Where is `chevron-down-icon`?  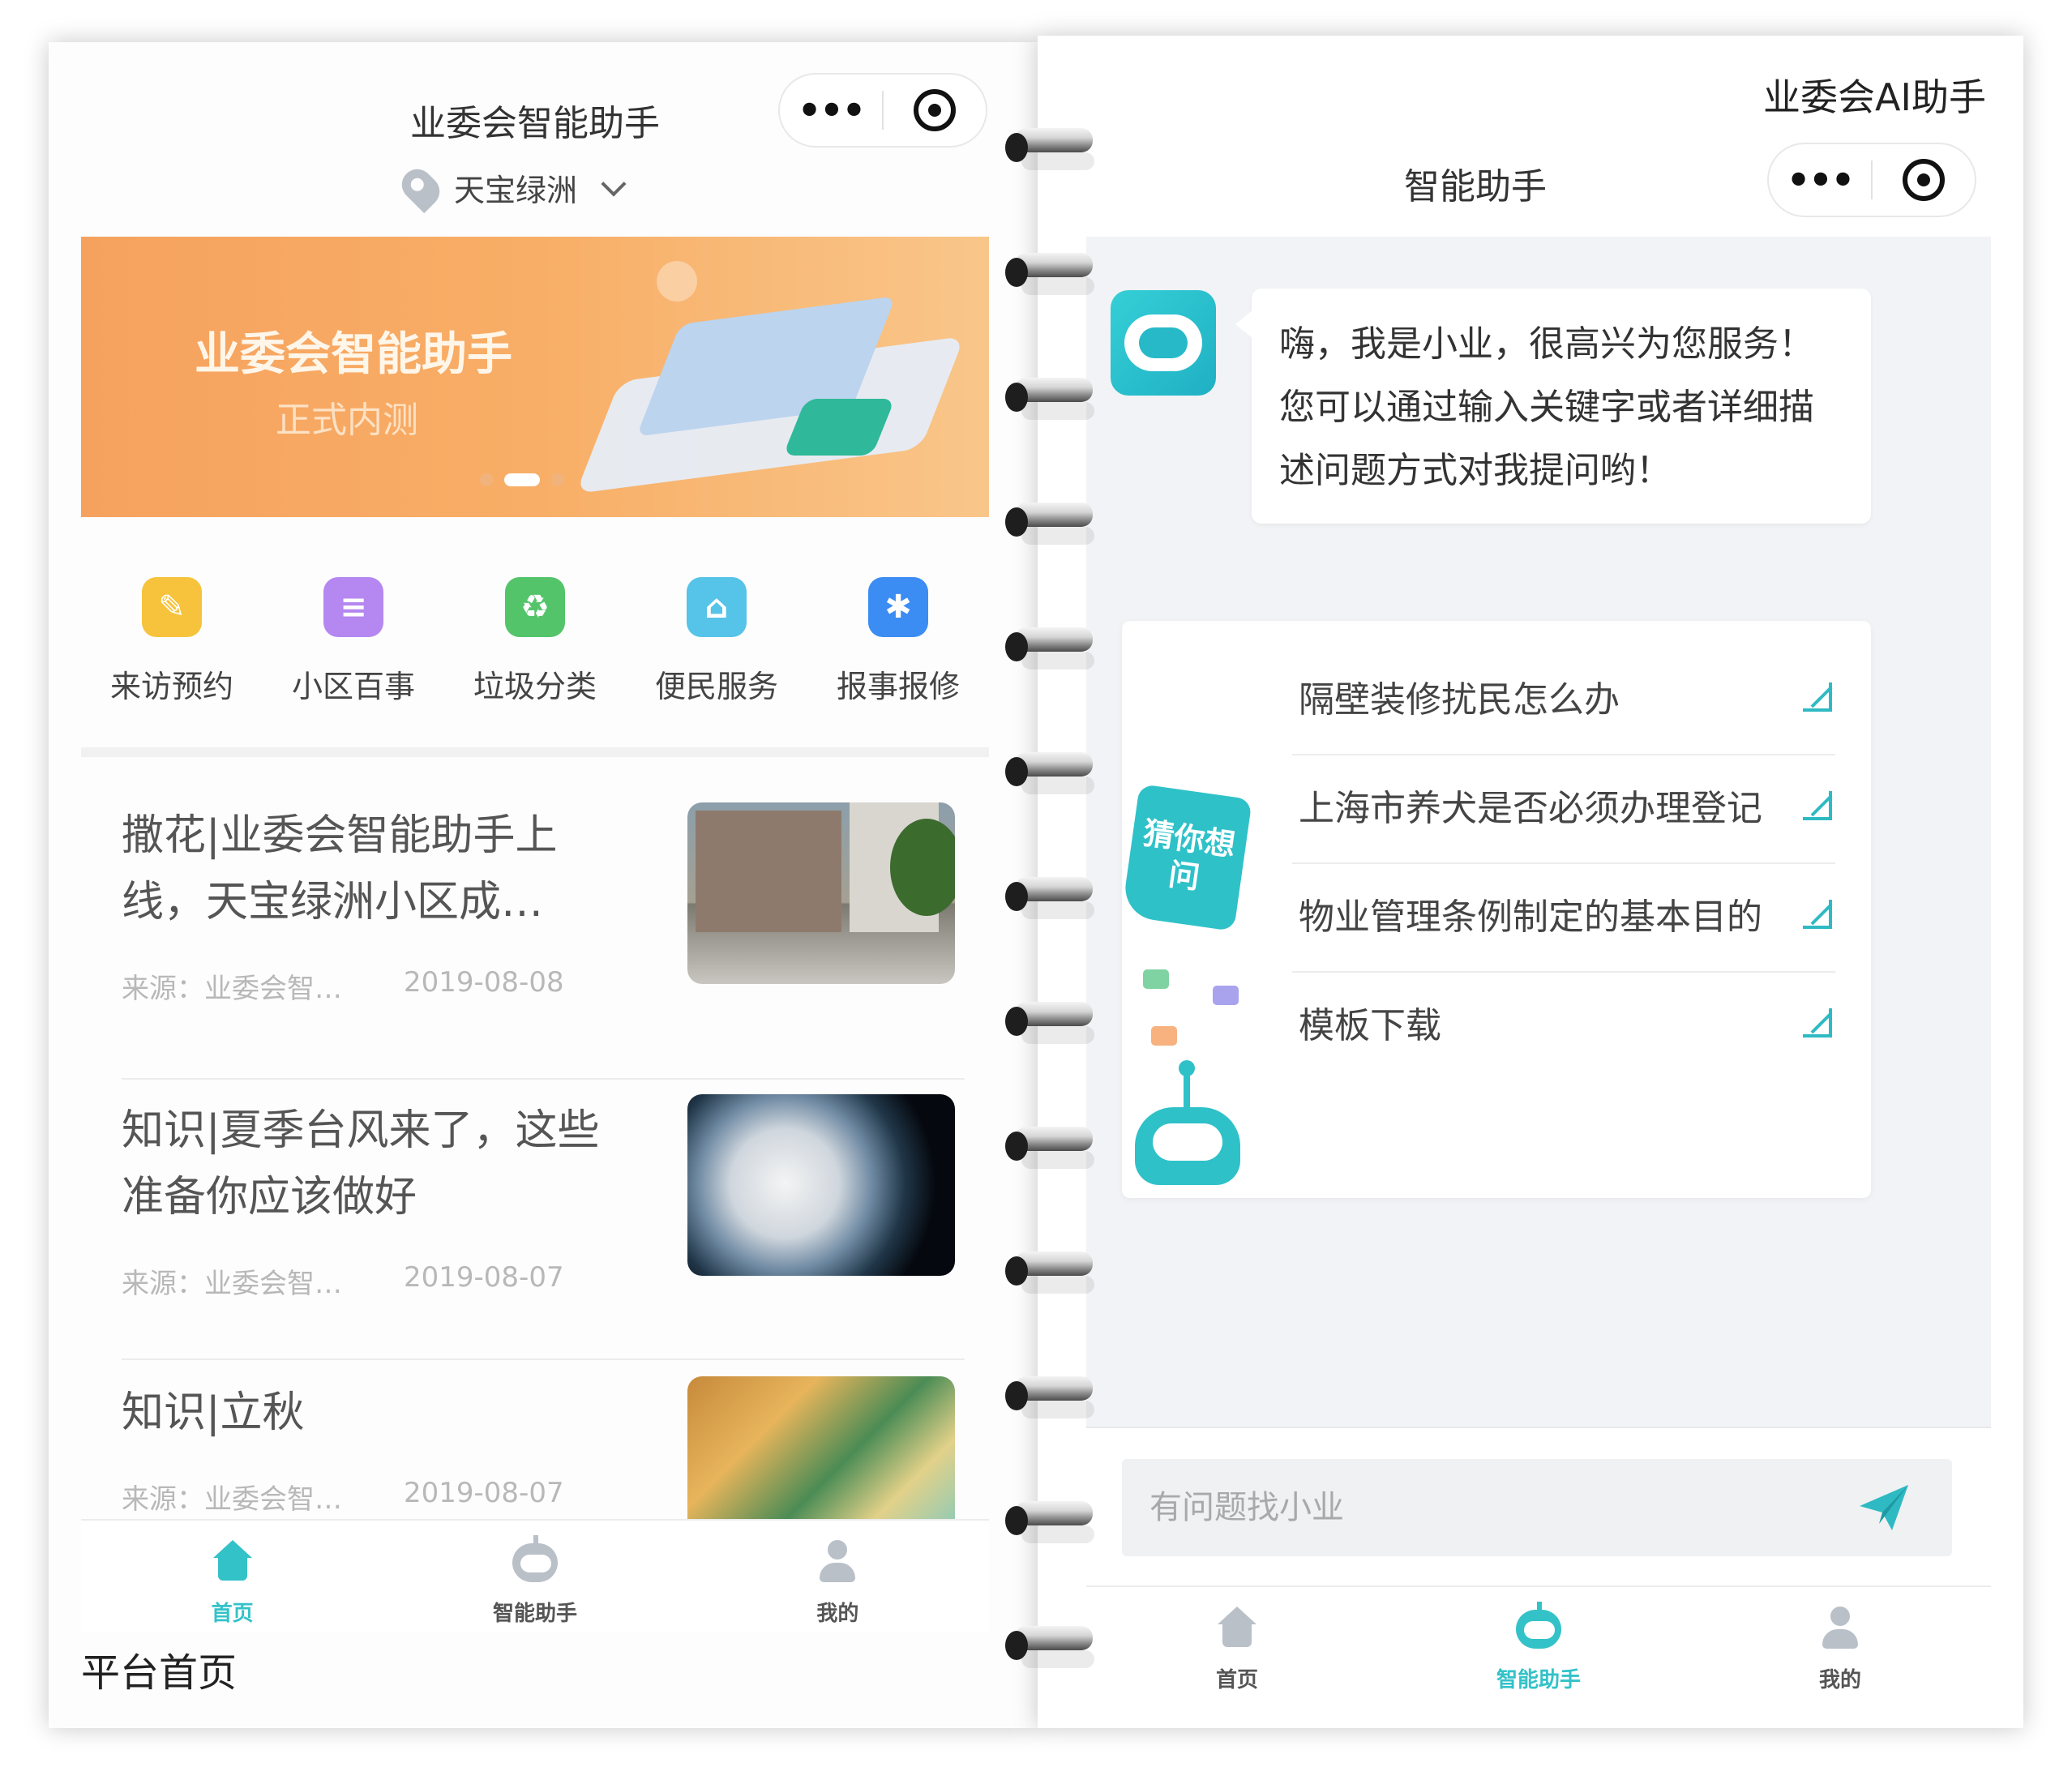
chevron-down-icon is located at coordinates (614, 183).